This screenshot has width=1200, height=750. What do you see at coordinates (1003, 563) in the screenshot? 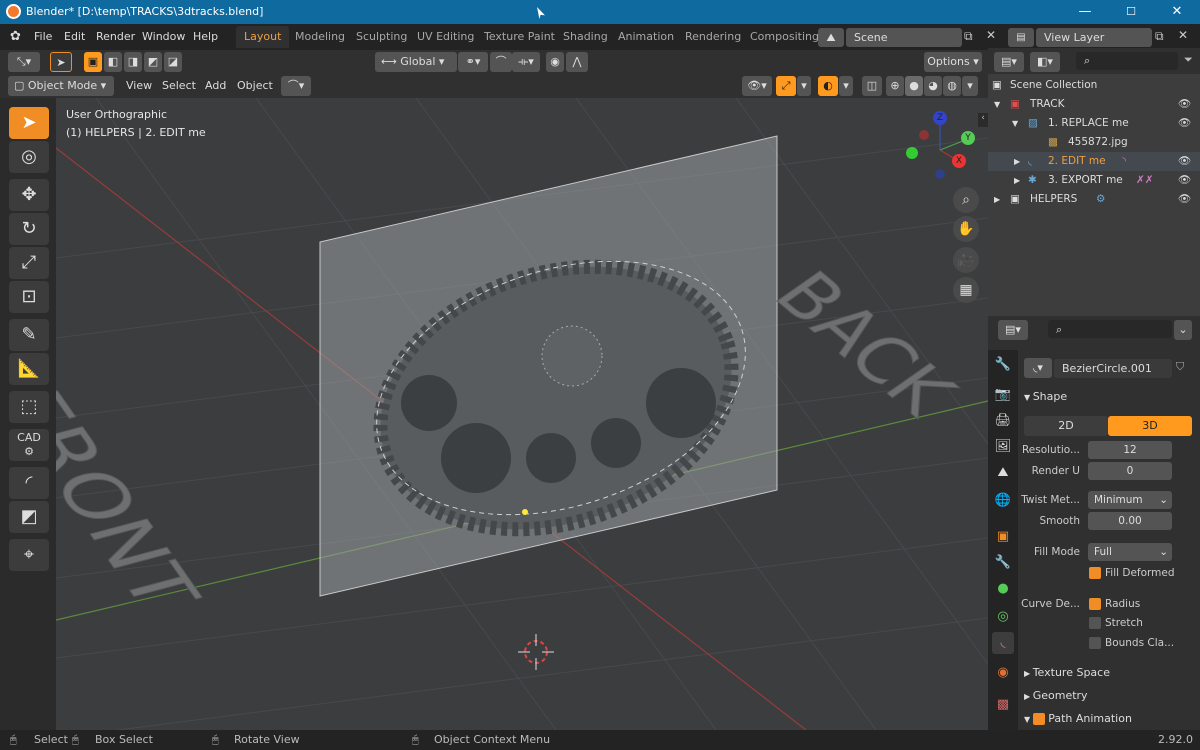
I see `modifier-tab-icon: 🔧` at bounding box center [1003, 563].